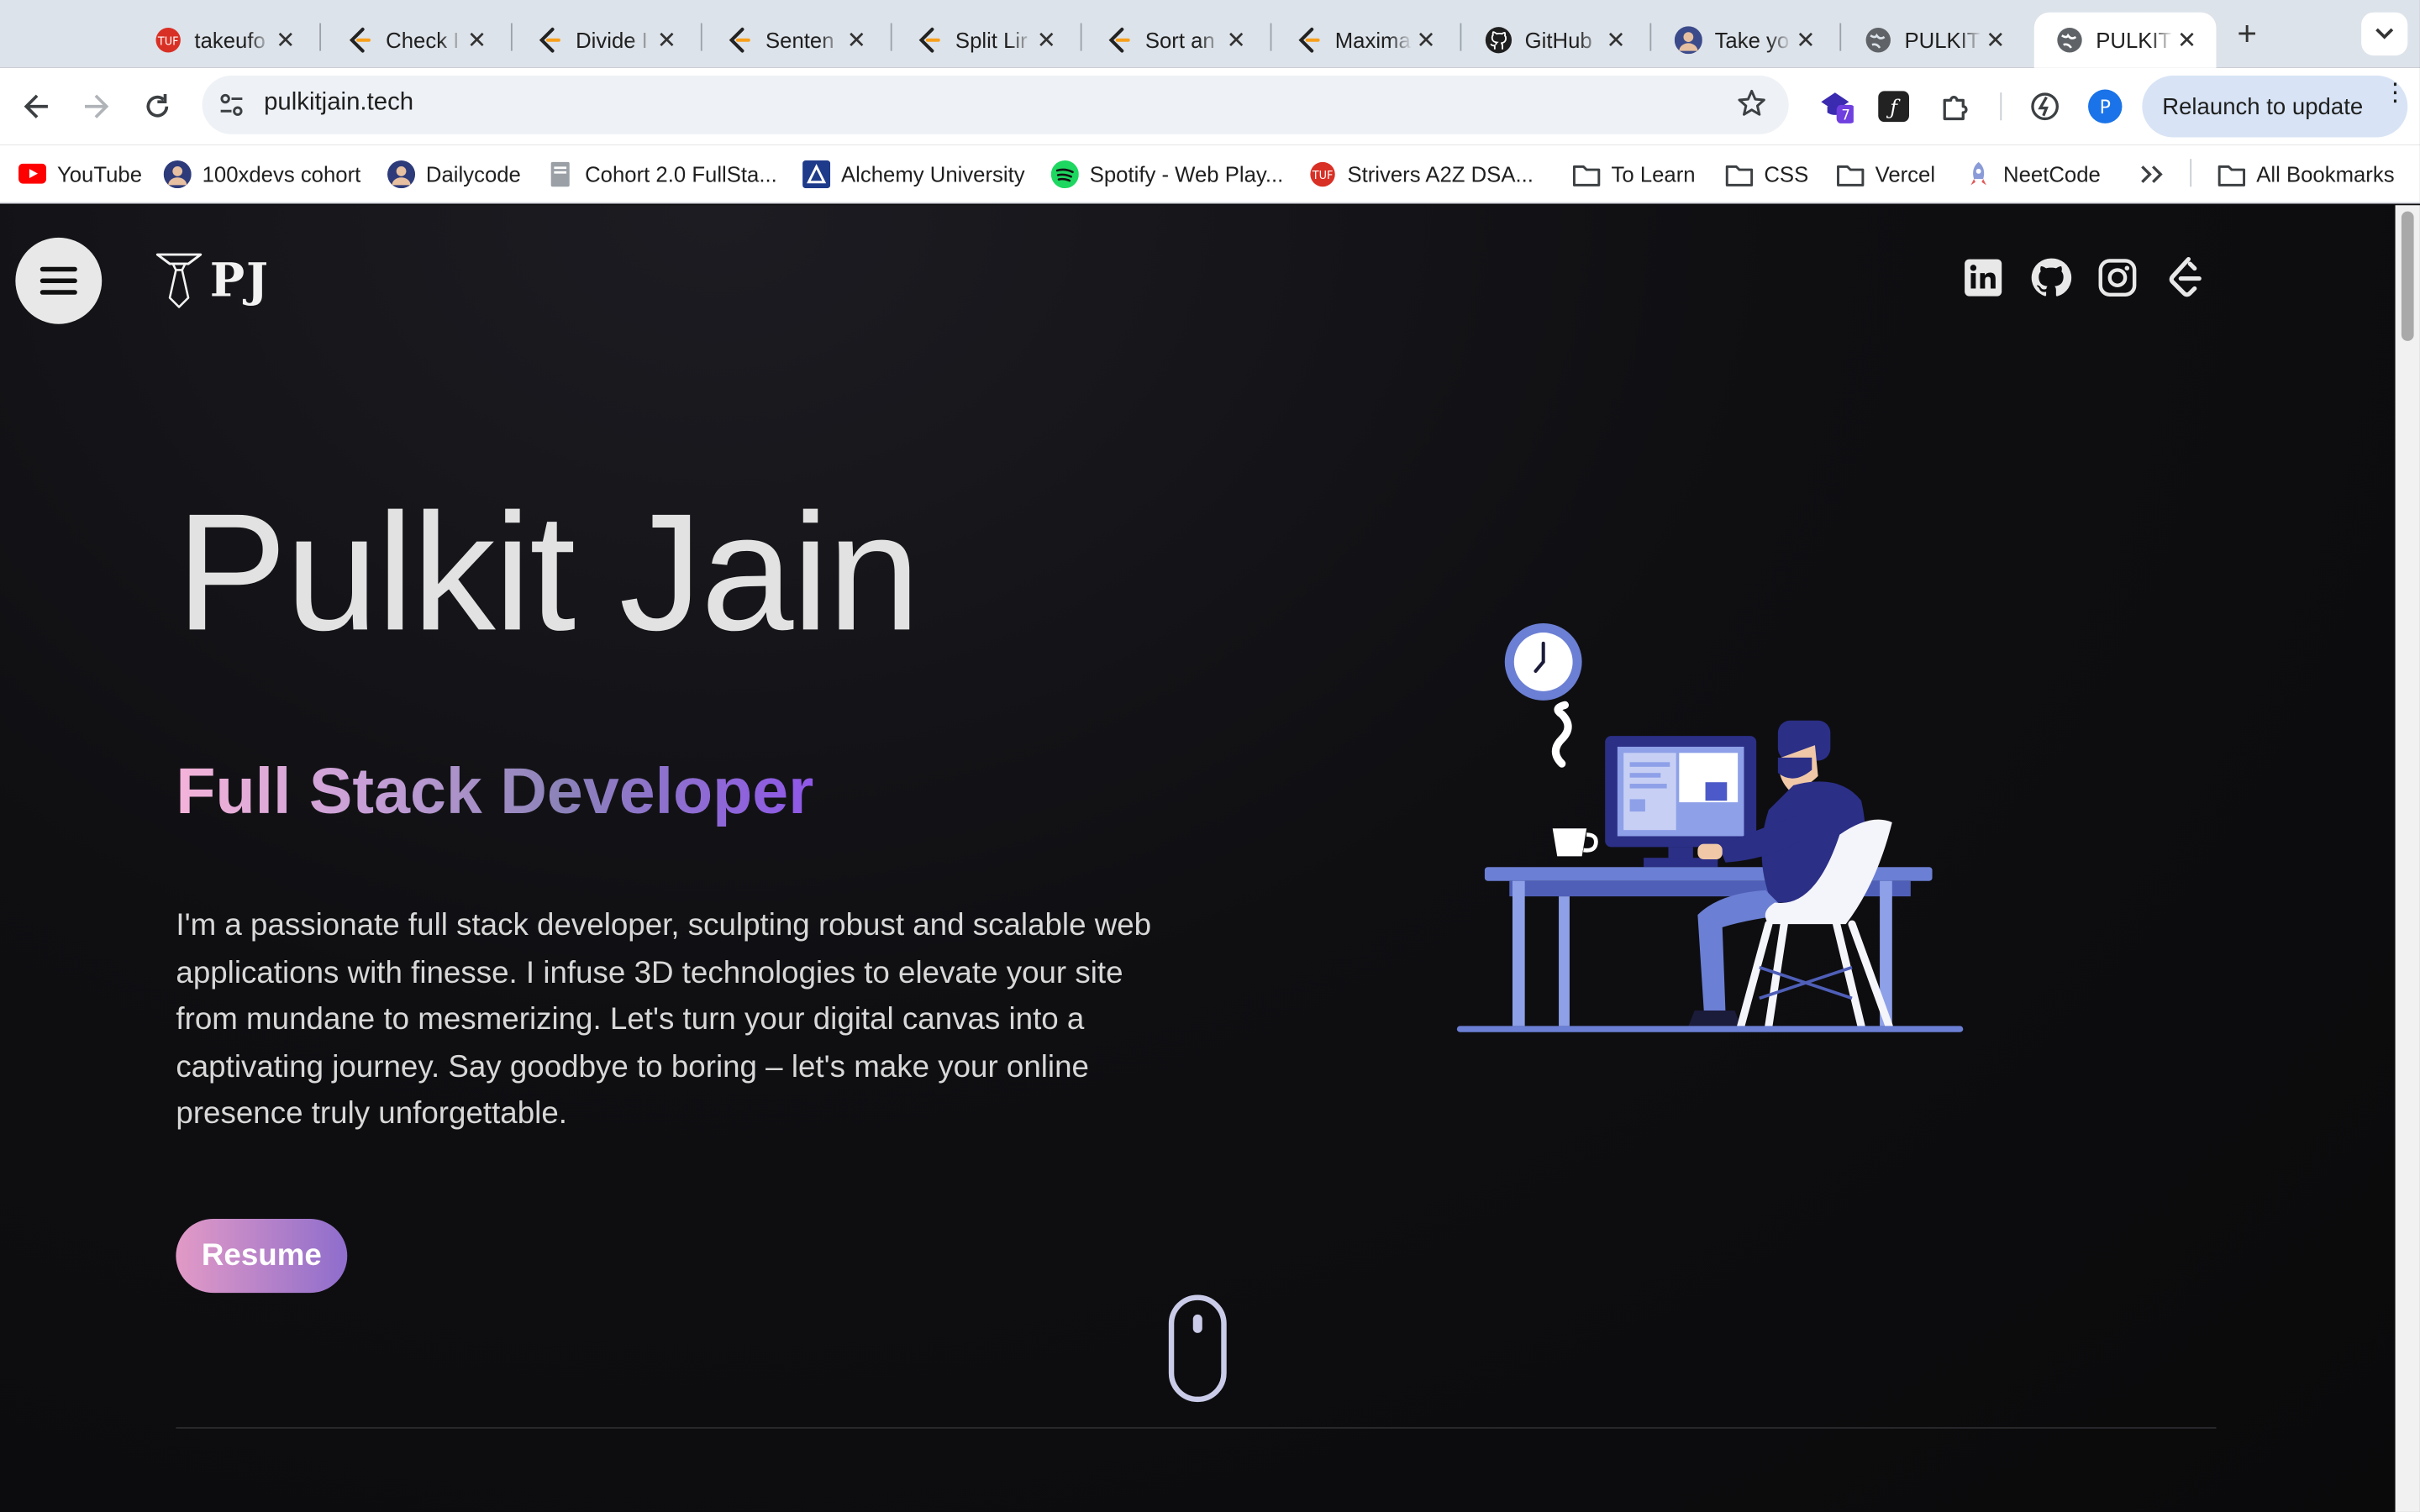 Image resolution: width=2420 pixels, height=1512 pixels. What do you see at coordinates (2104, 106) in the screenshot?
I see `profile-avatar: P` at bounding box center [2104, 106].